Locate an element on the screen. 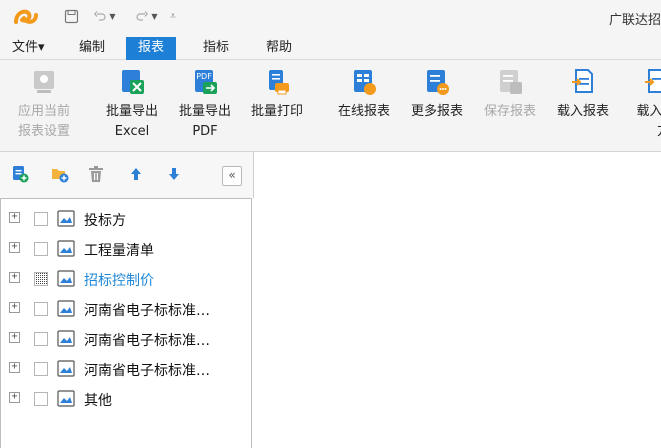  save-report-button: 保存报表 is located at coordinates (510, 105).